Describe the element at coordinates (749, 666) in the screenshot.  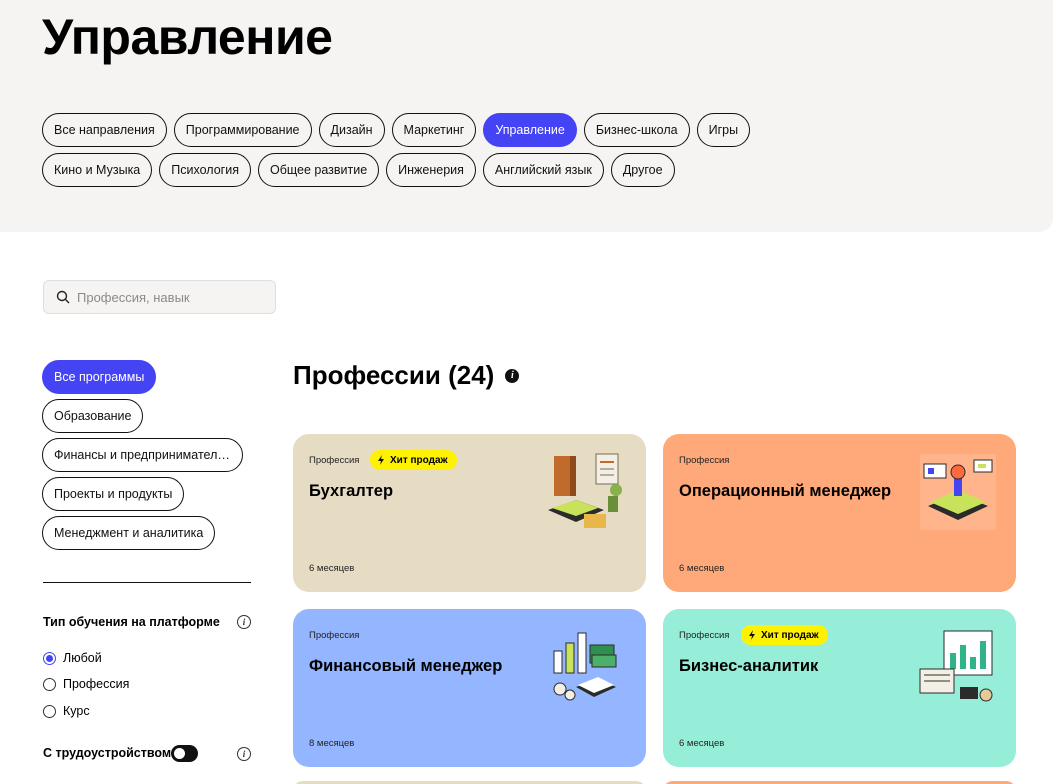
I see `card-title: Бизнес-аналитик` at that location.